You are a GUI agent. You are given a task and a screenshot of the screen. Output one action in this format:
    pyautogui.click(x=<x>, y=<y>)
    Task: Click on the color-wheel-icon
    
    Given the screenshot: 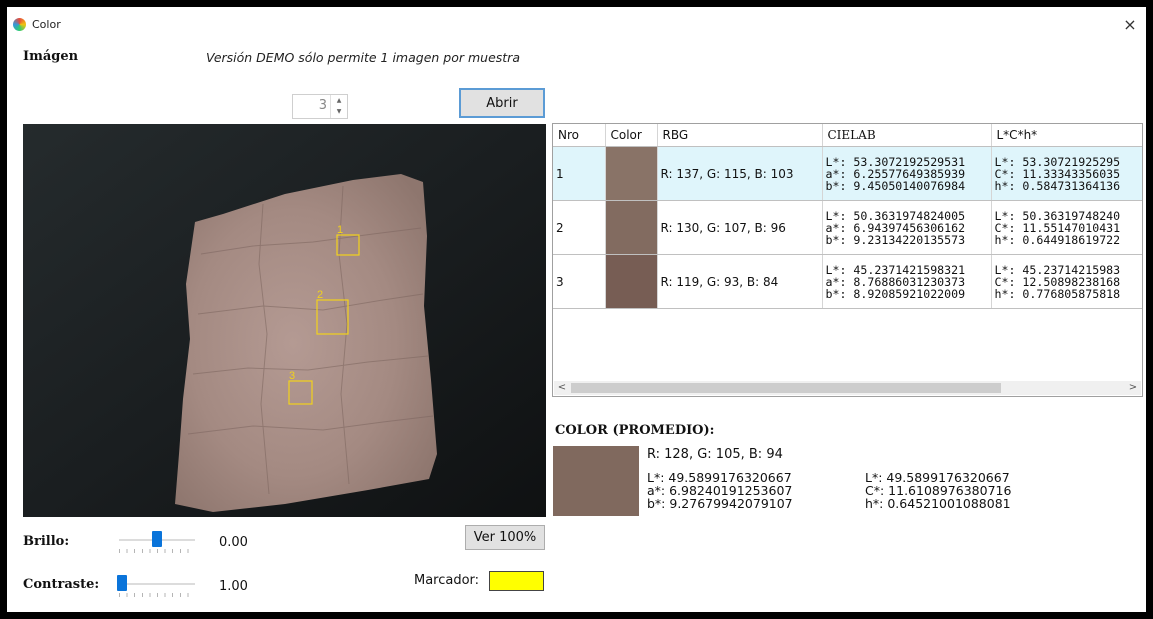 What is the action you would take?
    pyautogui.click(x=19, y=24)
    